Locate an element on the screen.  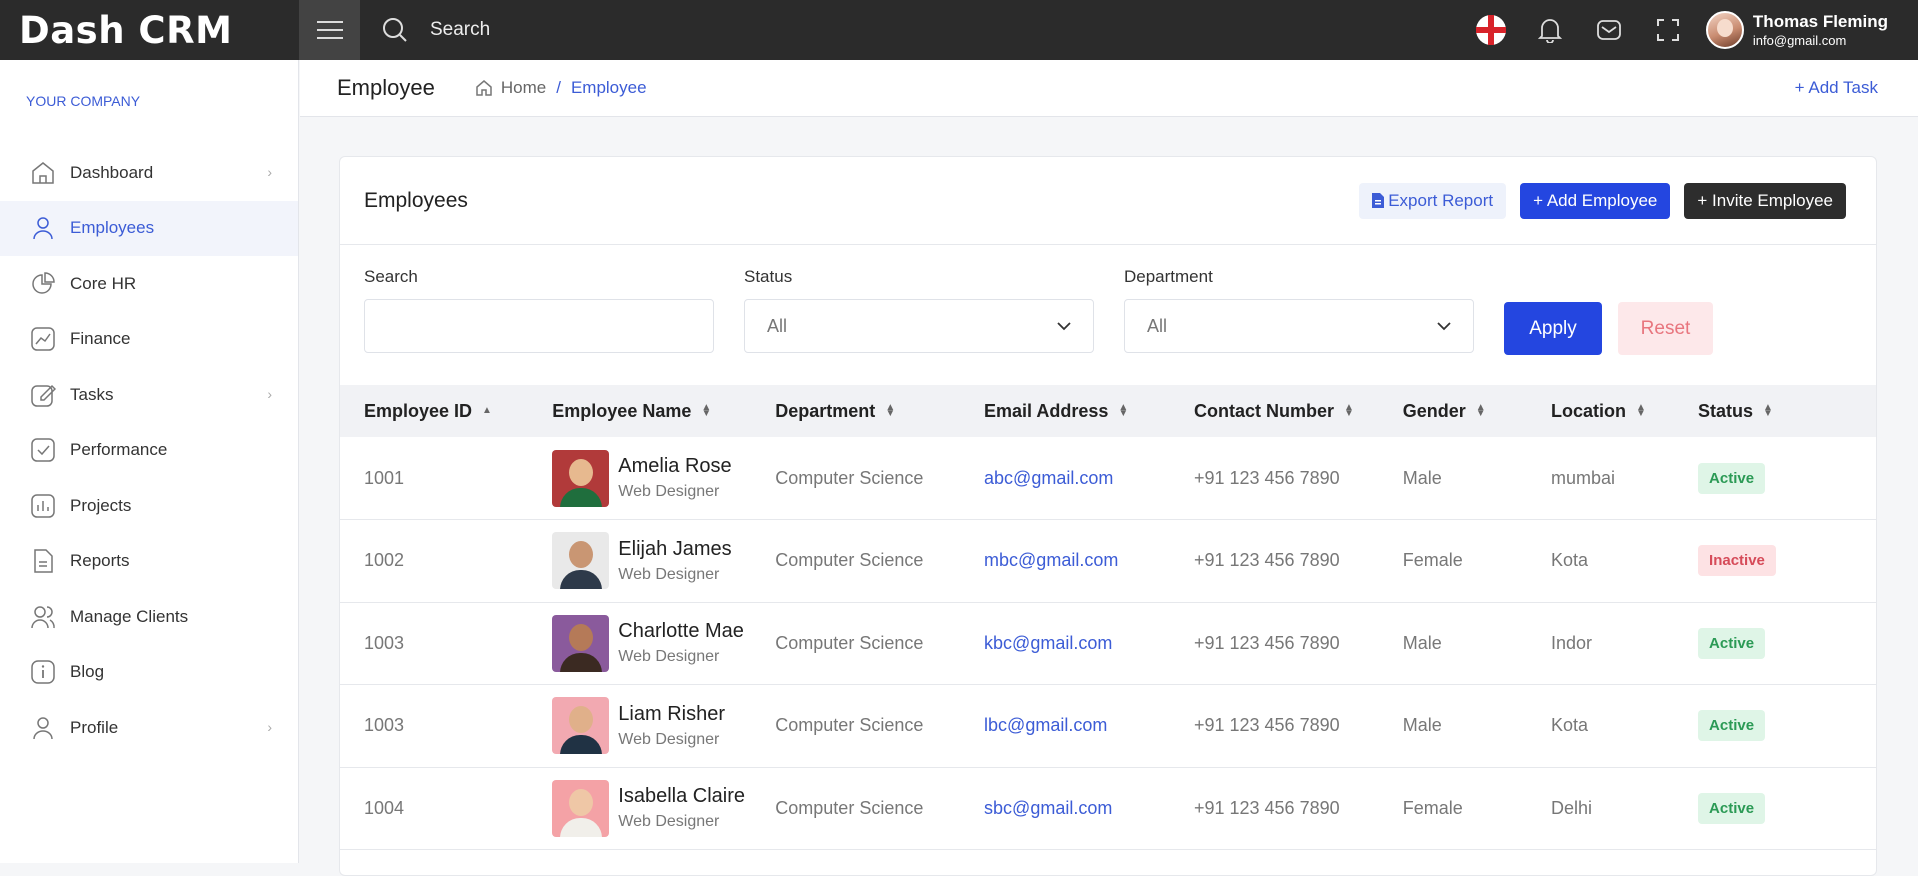
employee-id: 1003 is located at coordinates (384, 725).